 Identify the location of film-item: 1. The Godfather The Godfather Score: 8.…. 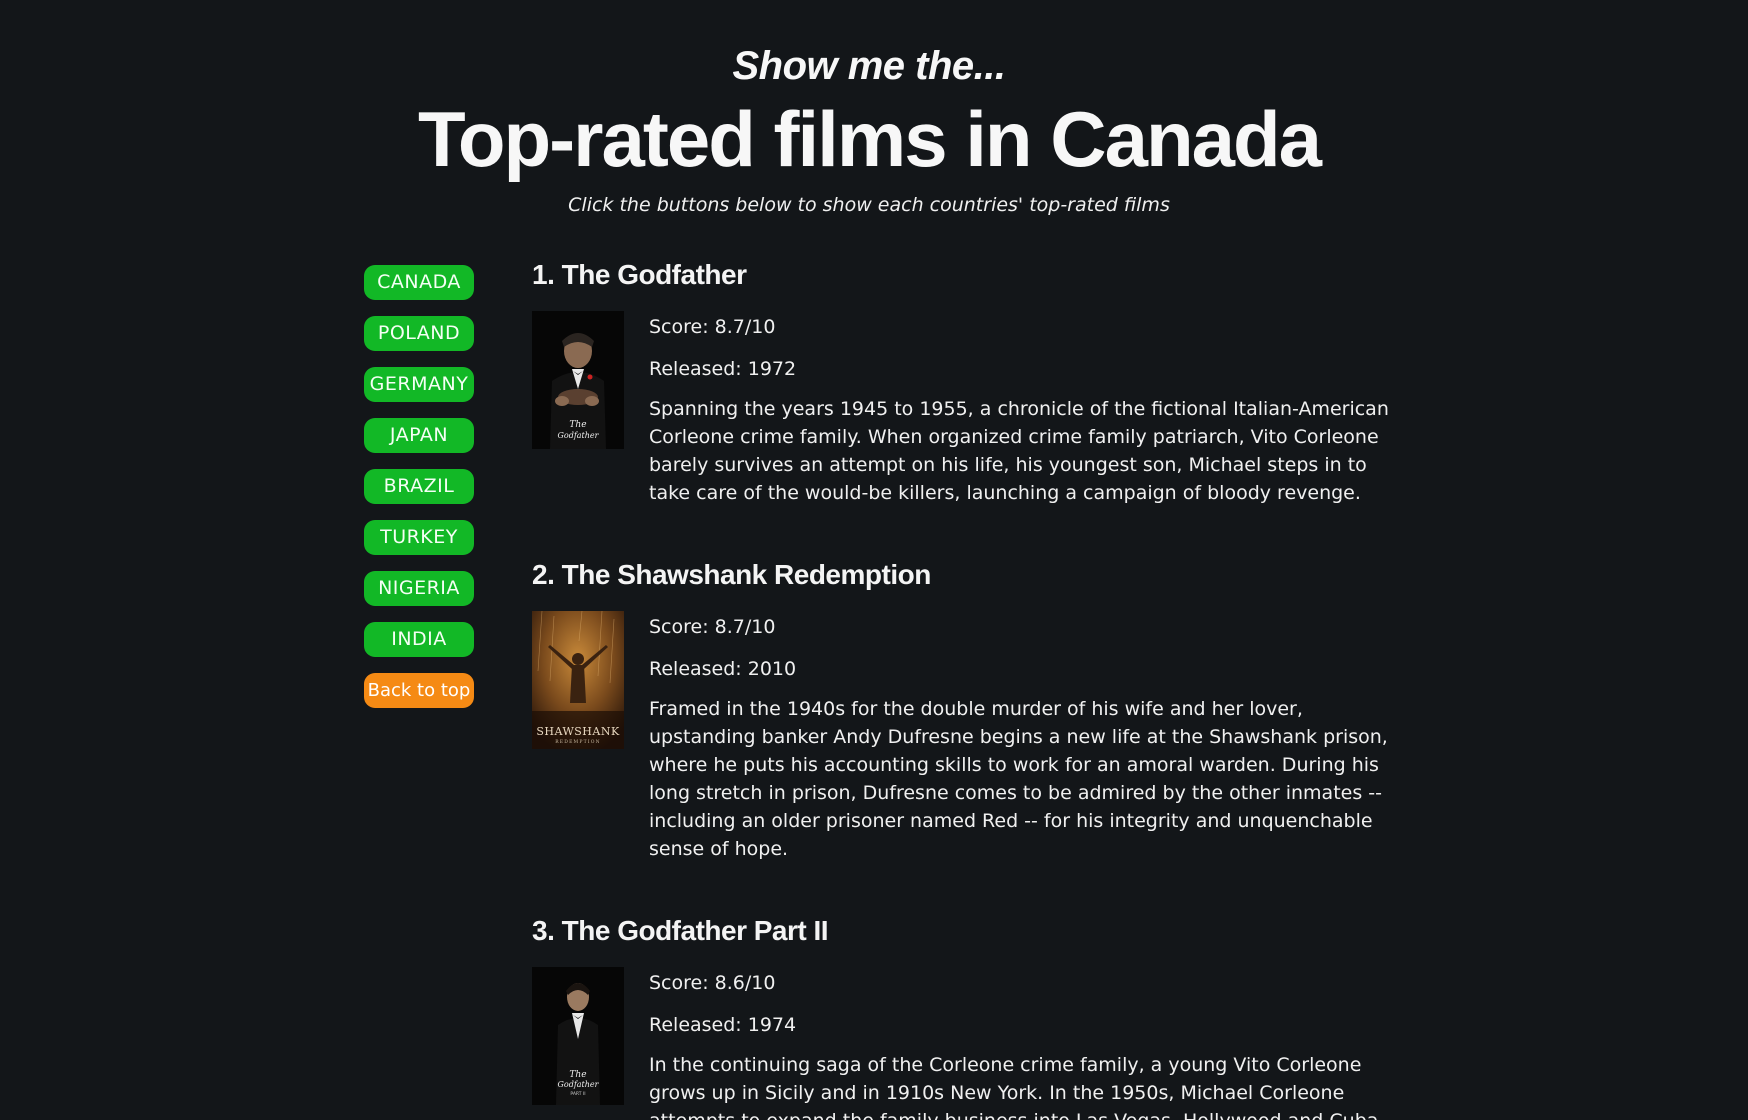
(962, 381).